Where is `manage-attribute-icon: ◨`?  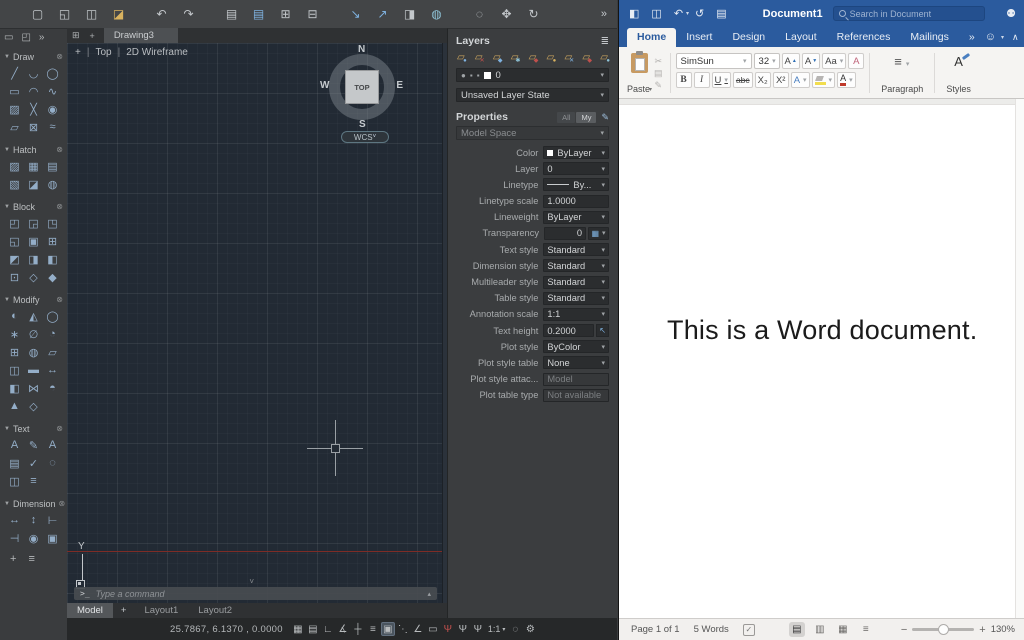 manage-attribute-icon: ◨ is located at coordinates (33, 259).